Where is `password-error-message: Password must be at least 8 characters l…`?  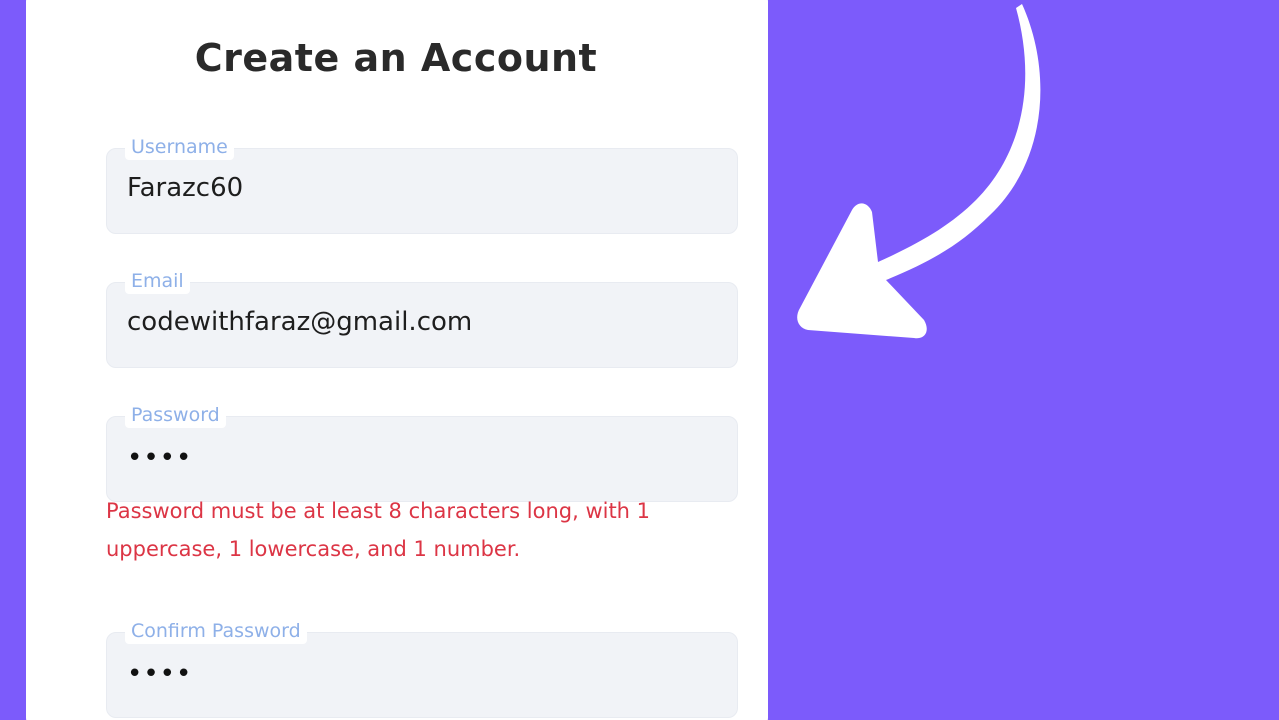
password-error-message: Password must be at least 8 characters l… is located at coordinates (378, 530).